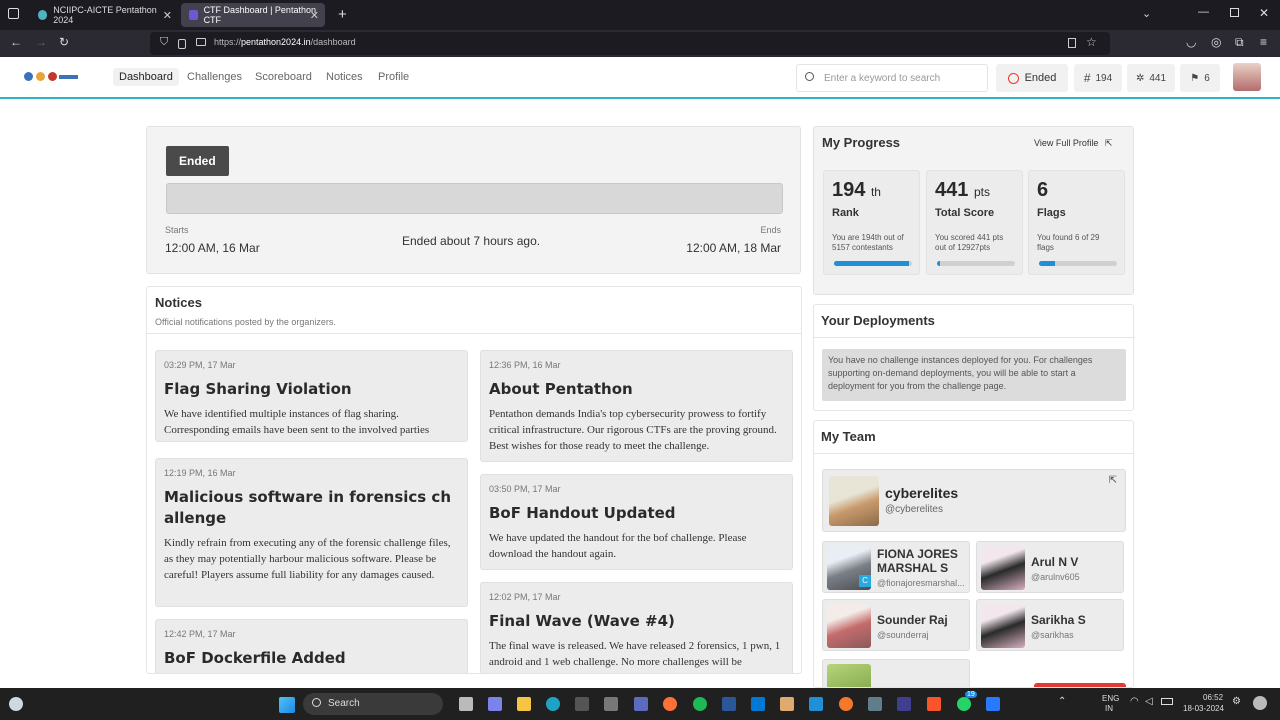 The image size is (1280, 720). What do you see at coordinates (311, 646) in the screenshot?
I see `notice-card: 12:42 PM, 17 Mar BoF Dockerfile Added` at bounding box center [311, 646].